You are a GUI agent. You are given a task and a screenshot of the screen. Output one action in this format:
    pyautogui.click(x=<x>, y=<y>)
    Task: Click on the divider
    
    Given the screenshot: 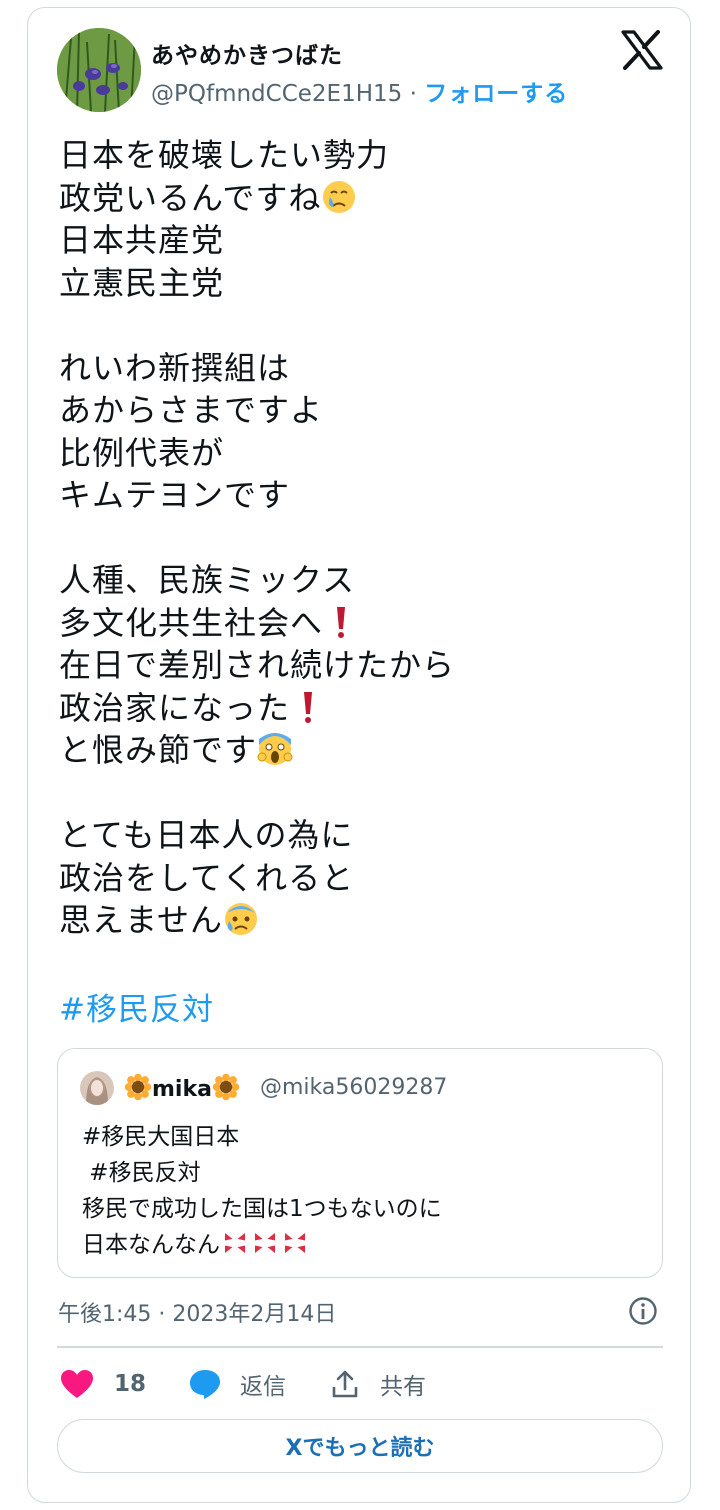 What is the action you would take?
    pyautogui.click(x=360, y=1347)
    